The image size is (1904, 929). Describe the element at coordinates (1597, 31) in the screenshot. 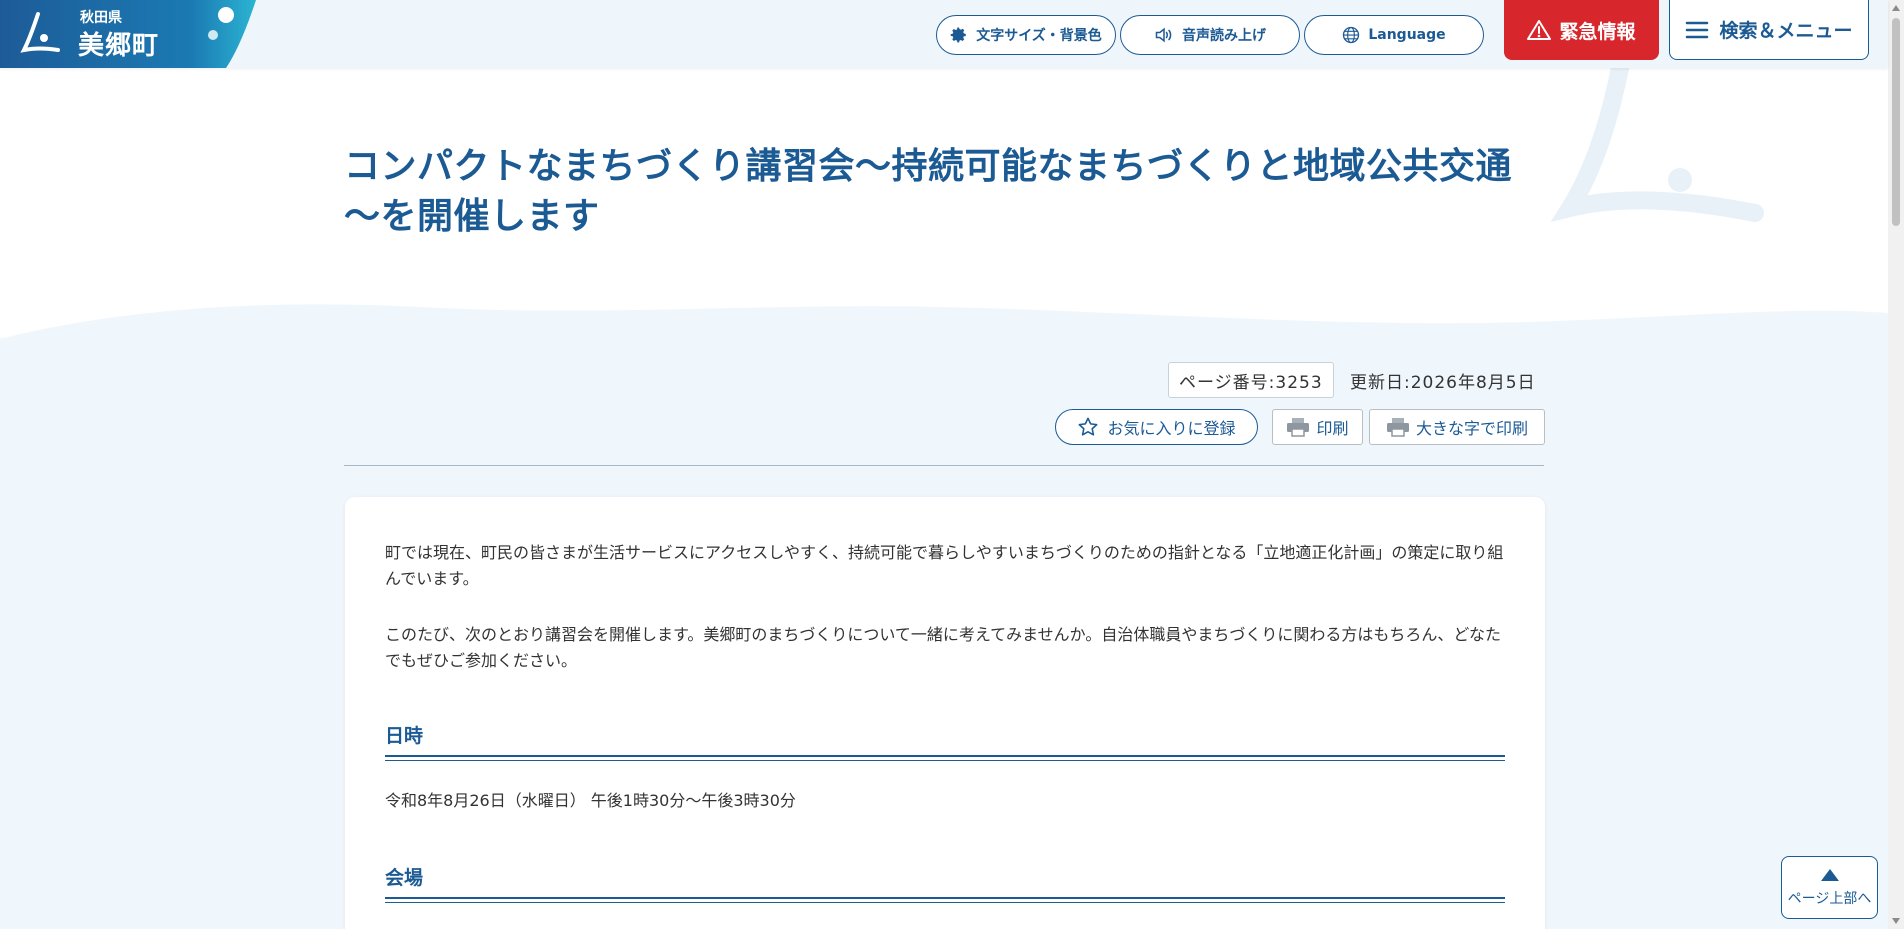

I see `emergency-label: 緊急情報` at that location.